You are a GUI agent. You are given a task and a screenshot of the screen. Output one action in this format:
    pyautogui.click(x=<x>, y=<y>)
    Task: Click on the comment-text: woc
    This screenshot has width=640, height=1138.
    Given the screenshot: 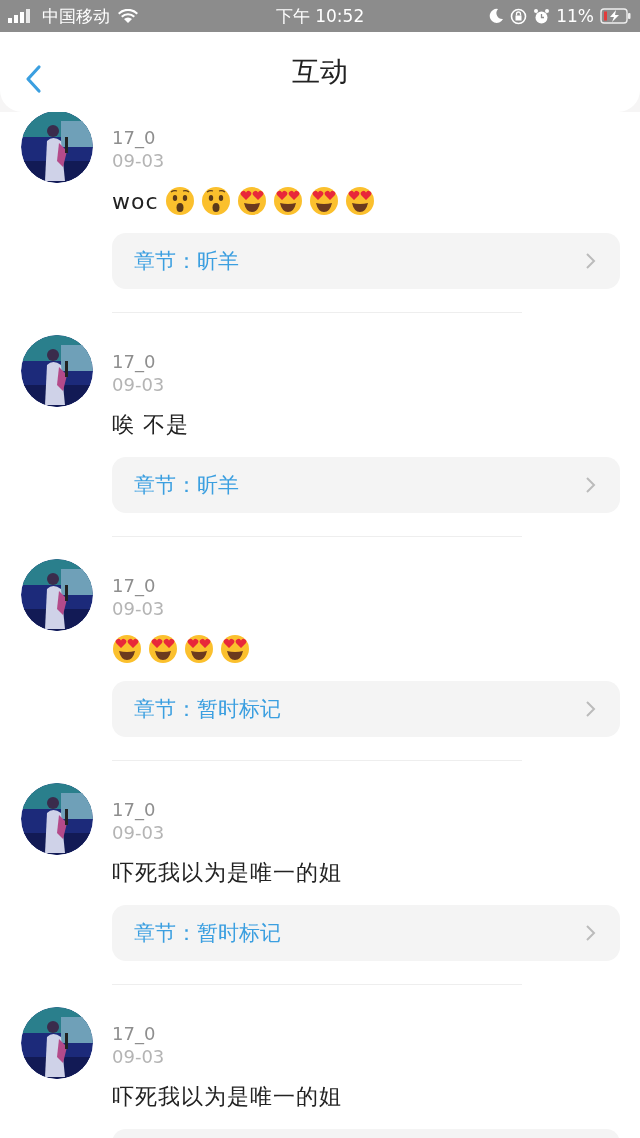 What is the action you would take?
    pyautogui.click(x=135, y=201)
    